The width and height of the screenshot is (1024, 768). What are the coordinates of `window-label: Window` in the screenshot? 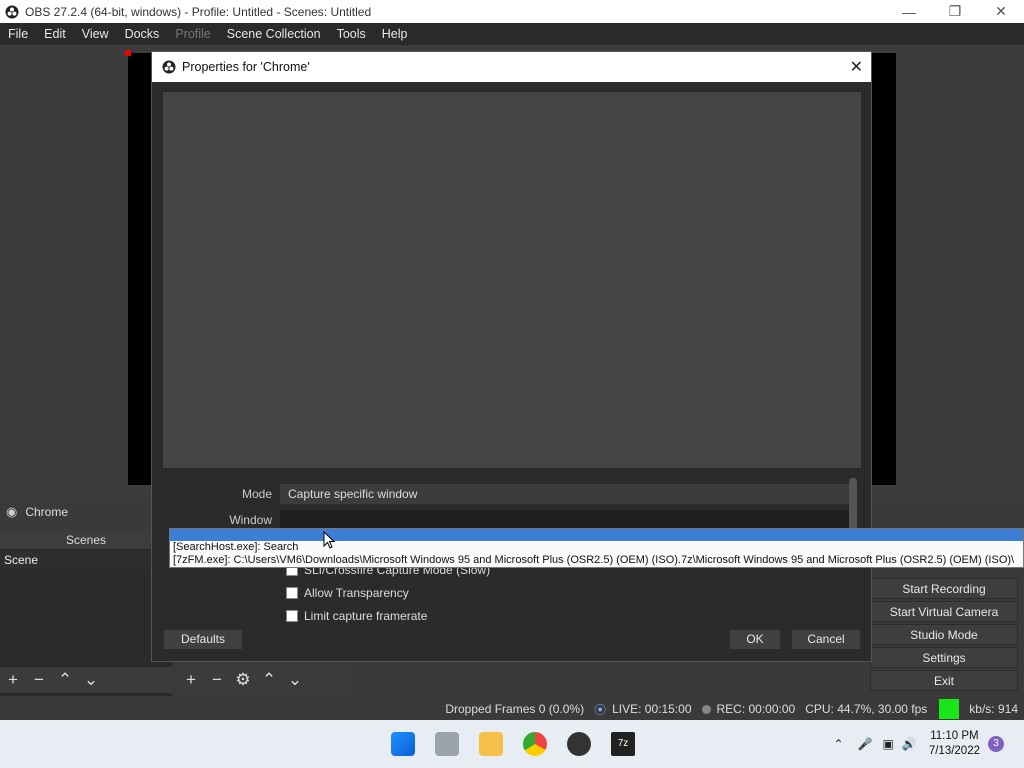 It's located at (250, 520).